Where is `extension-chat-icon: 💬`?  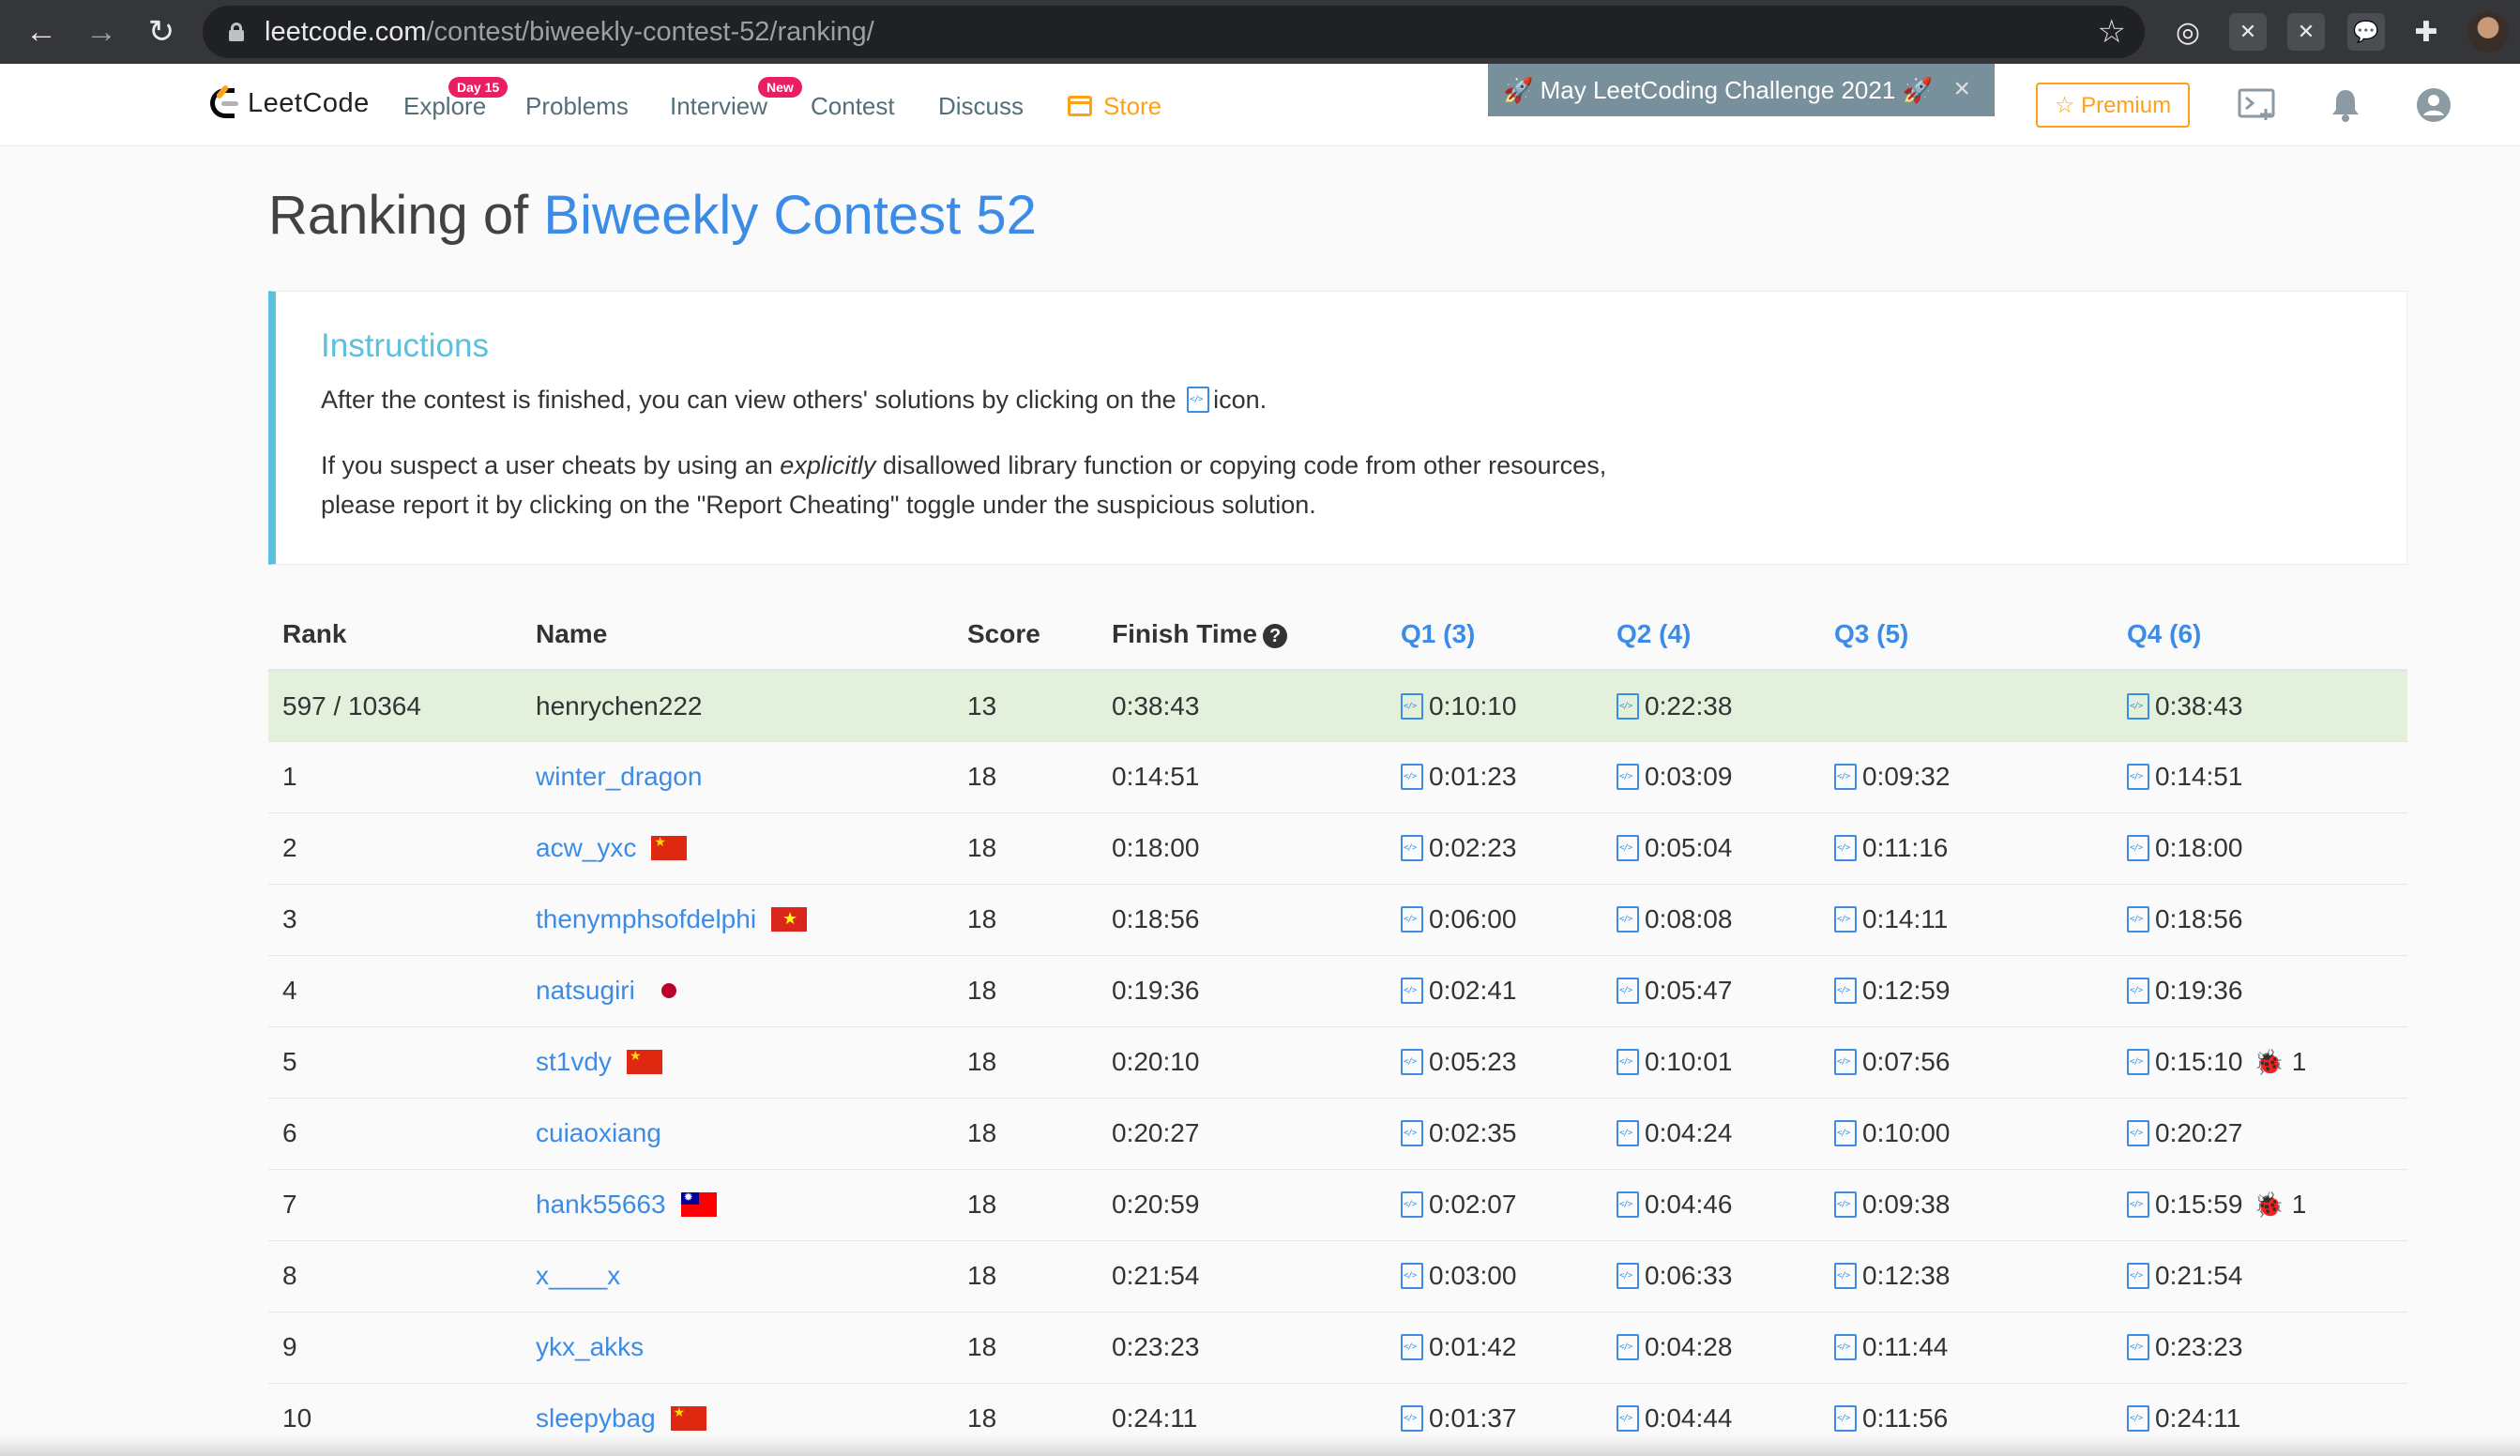 extension-chat-icon: 💬 is located at coordinates (2366, 32).